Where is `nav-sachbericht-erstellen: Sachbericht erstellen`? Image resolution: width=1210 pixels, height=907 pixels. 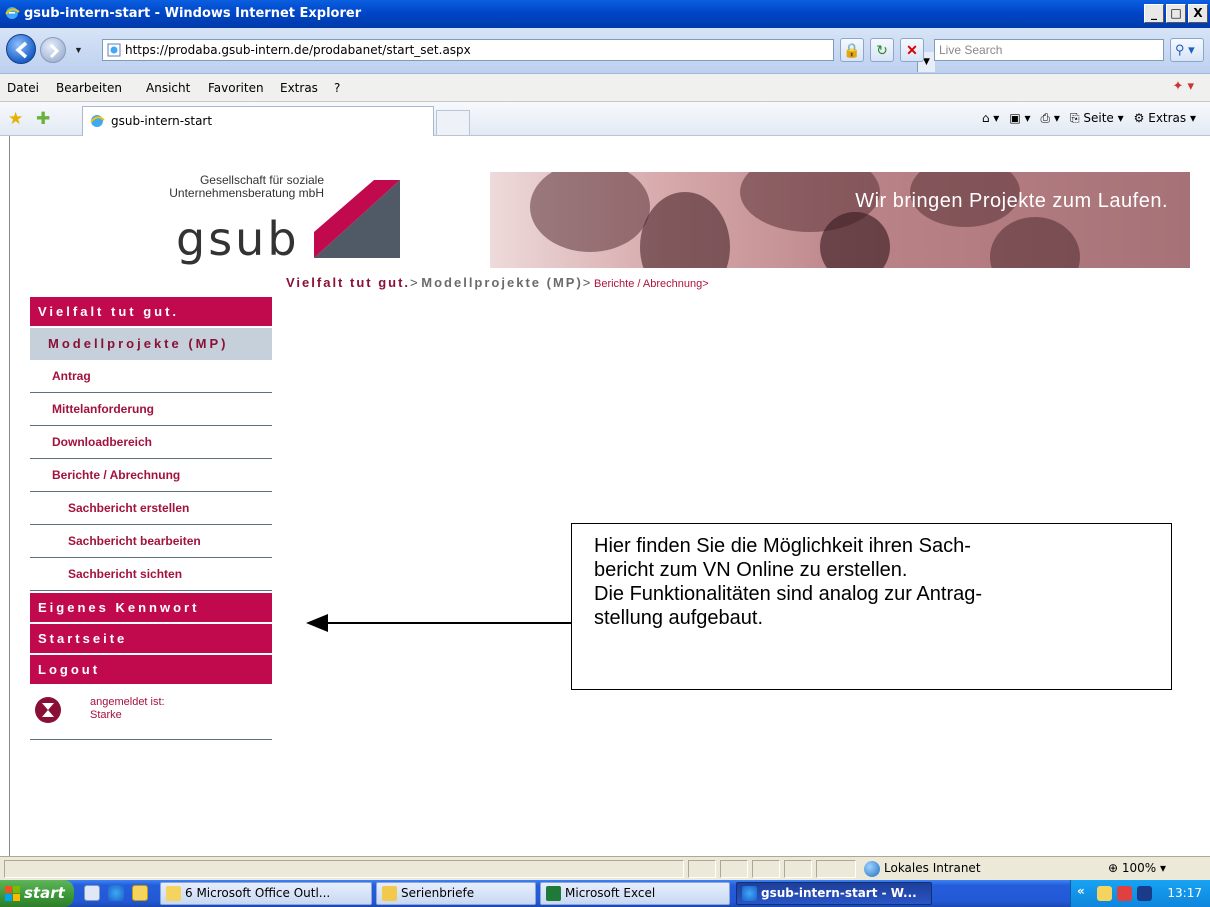
nav-sachbericht-erstellen: Sachbericht erstellen is located at coordinates (151, 508).